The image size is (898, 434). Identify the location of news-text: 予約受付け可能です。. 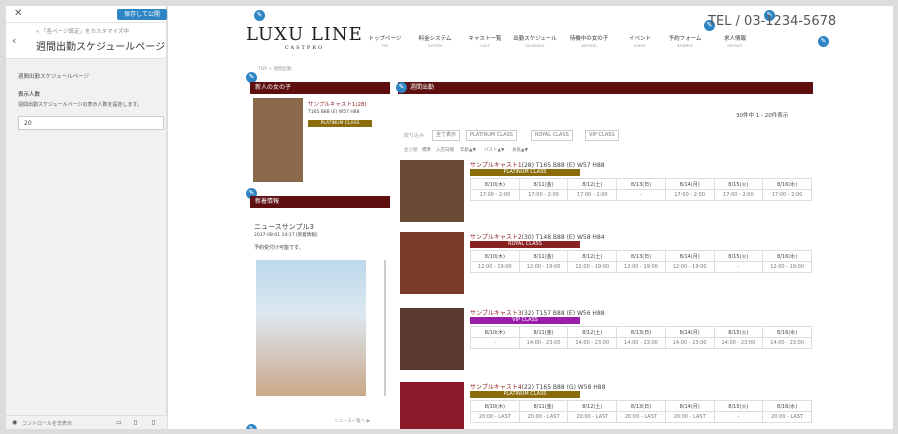
(279, 248).